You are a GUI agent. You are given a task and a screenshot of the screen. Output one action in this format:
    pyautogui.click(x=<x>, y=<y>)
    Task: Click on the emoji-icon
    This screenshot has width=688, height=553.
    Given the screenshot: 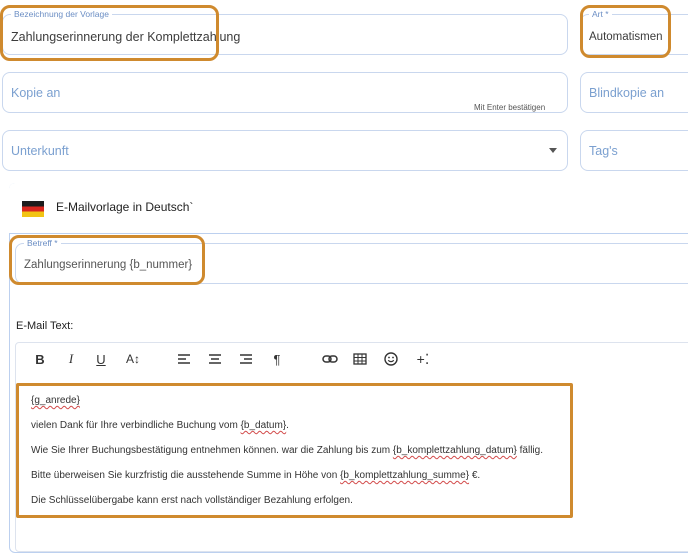 What is the action you would take?
    pyautogui.click(x=391, y=359)
    